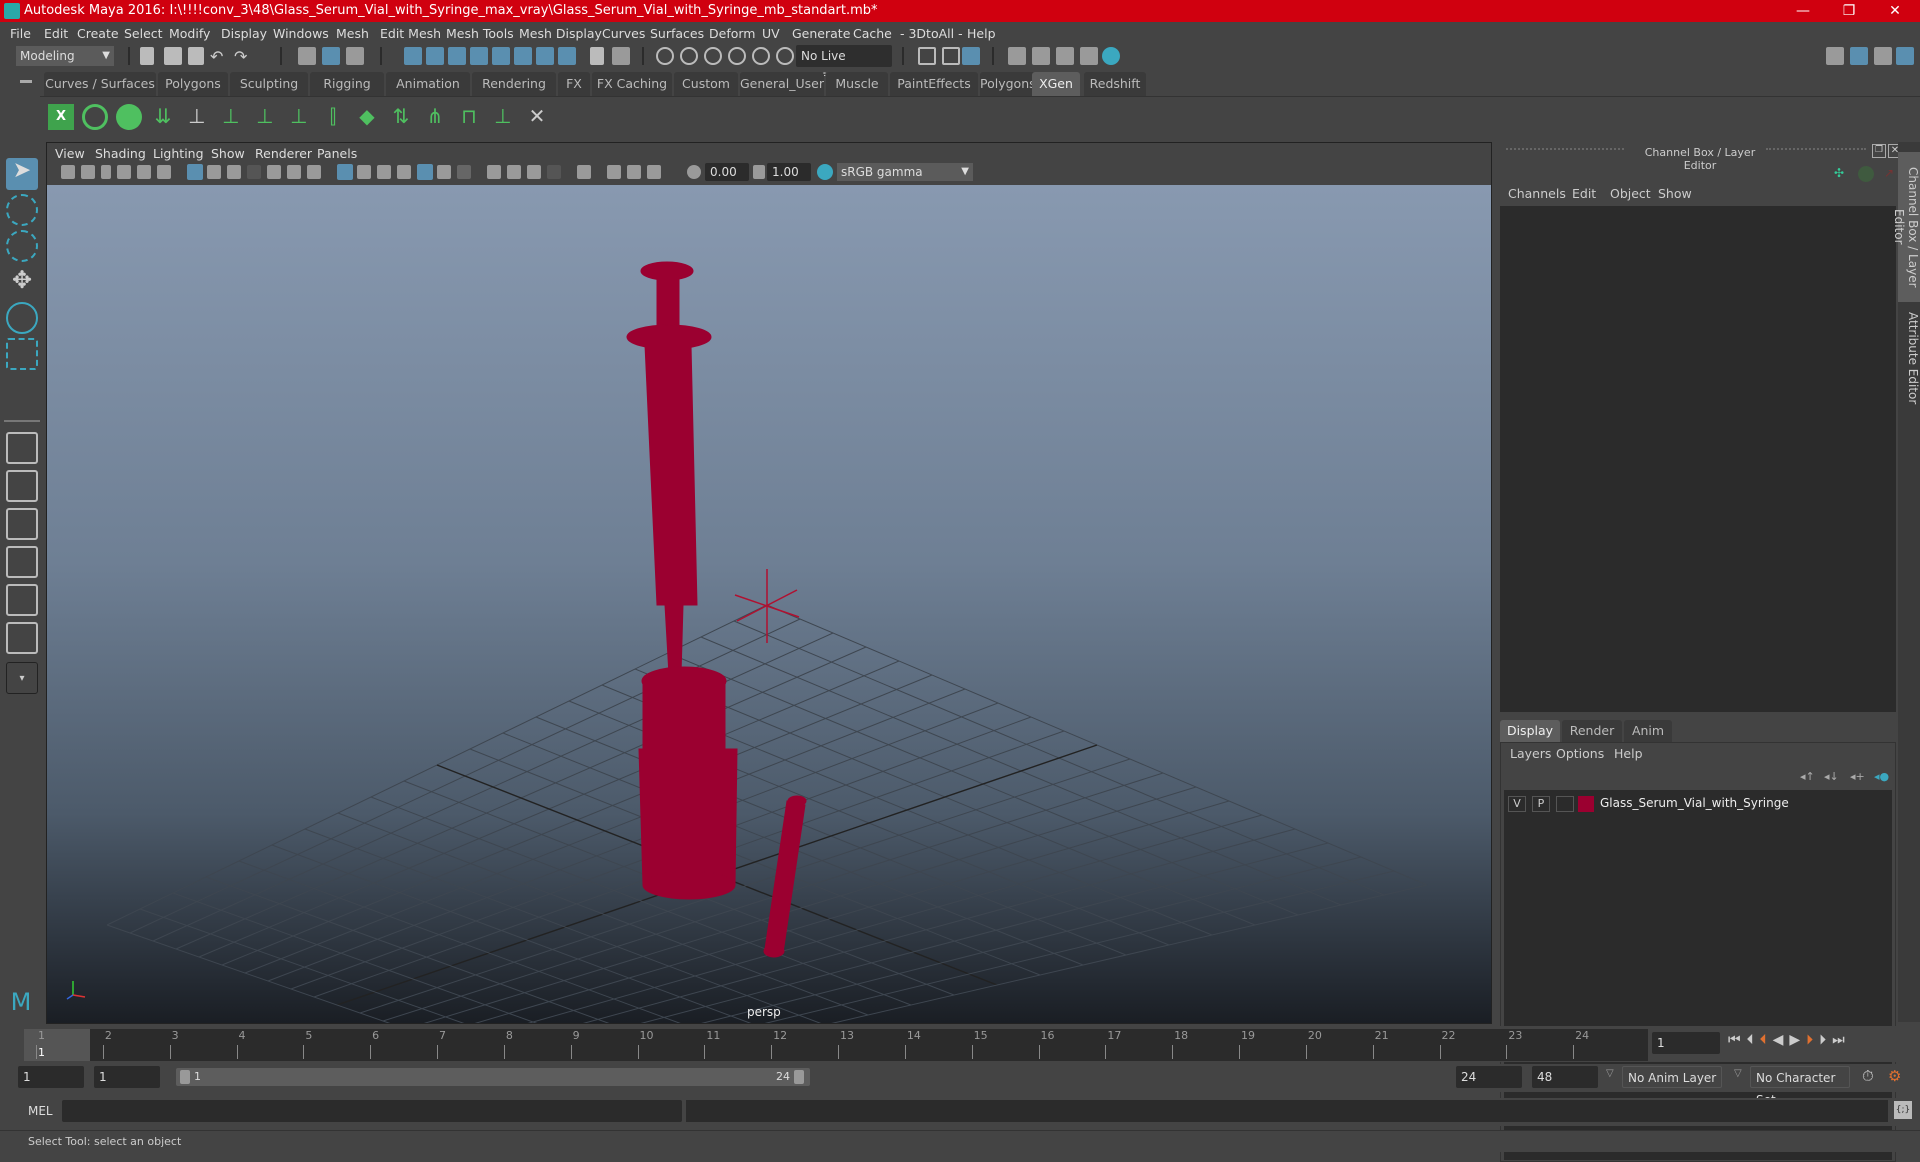 This screenshot has height=1162, width=1920. I want to click on attribute-editor-icon, so click(1859, 56).